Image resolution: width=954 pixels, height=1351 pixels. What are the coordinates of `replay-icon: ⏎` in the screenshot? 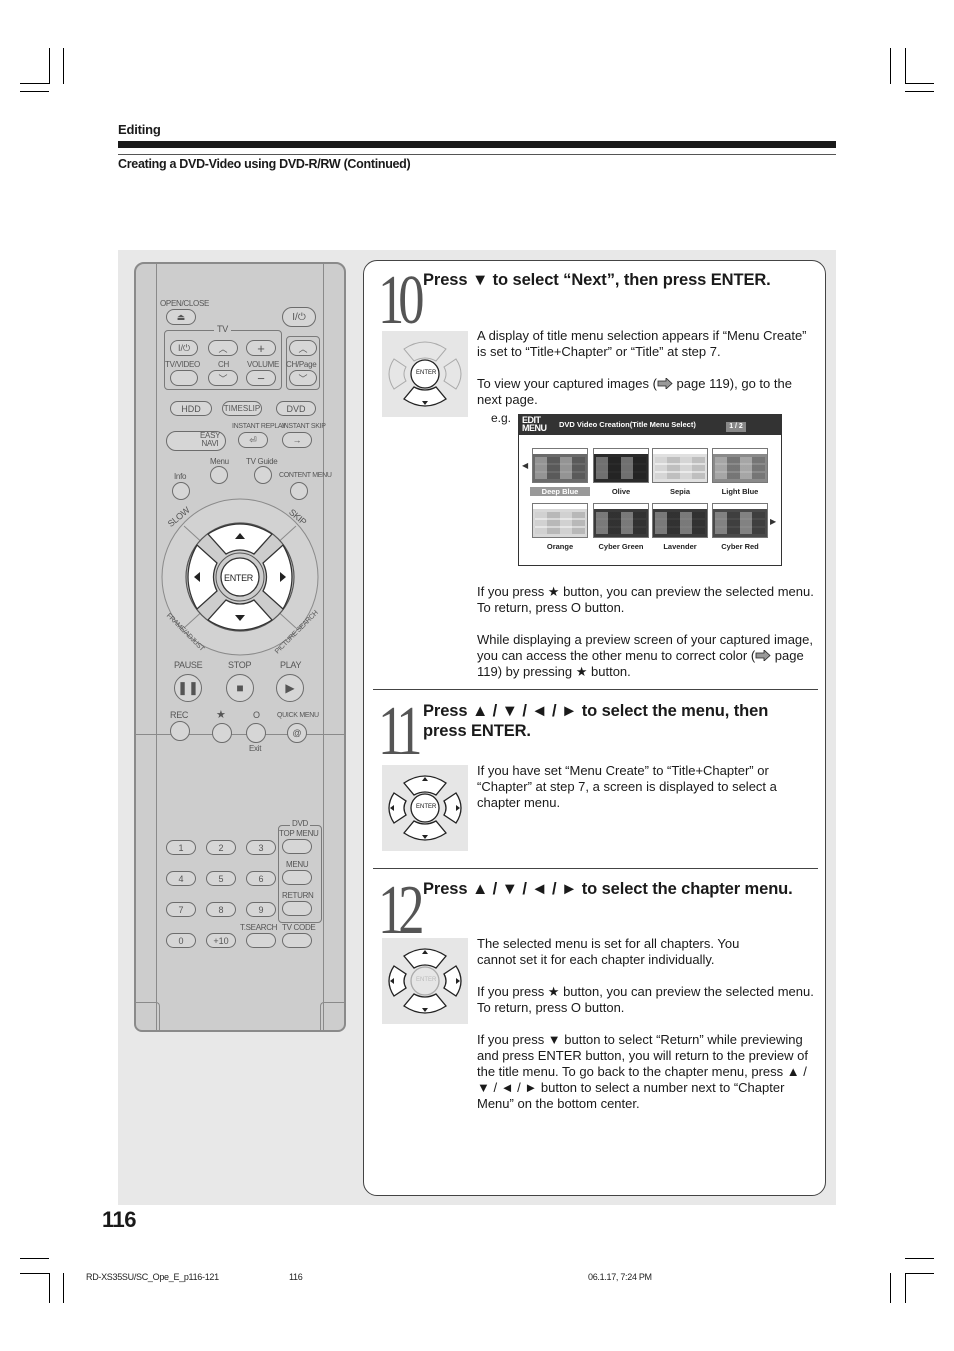 It's located at (253, 439).